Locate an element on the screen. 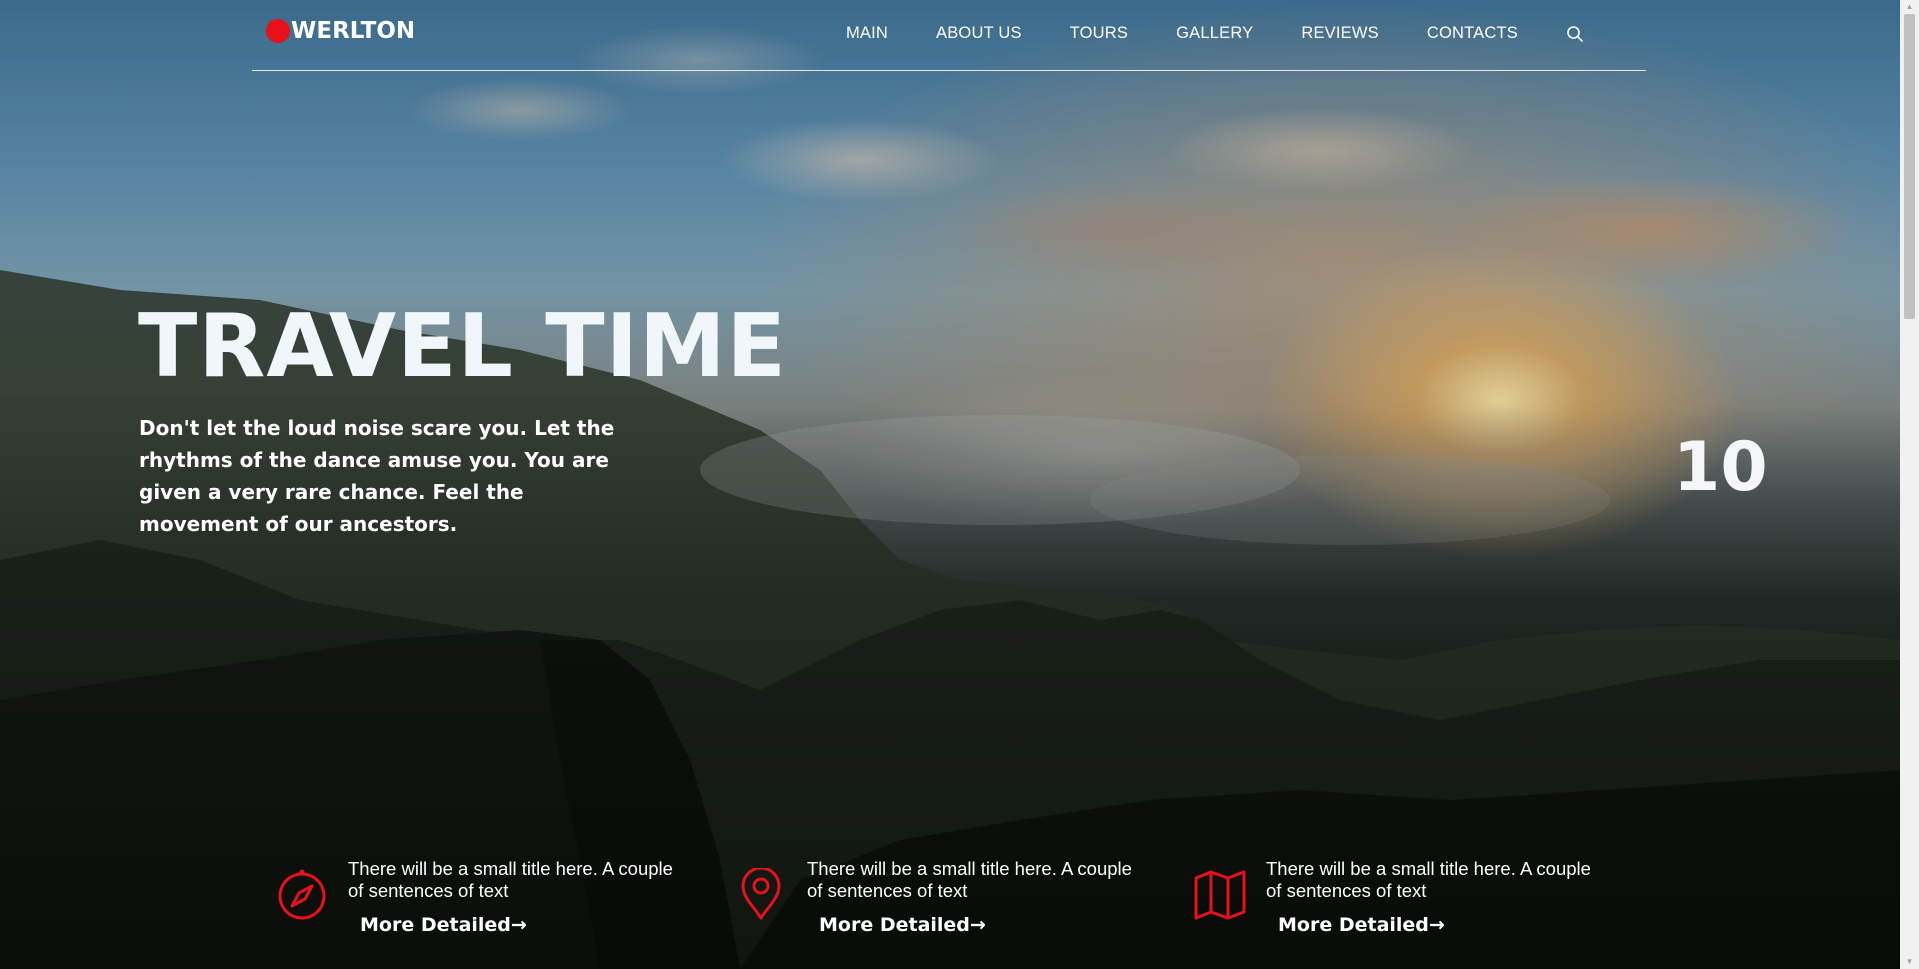  hero-title: TRAVEL TIME is located at coordinates (462, 346).